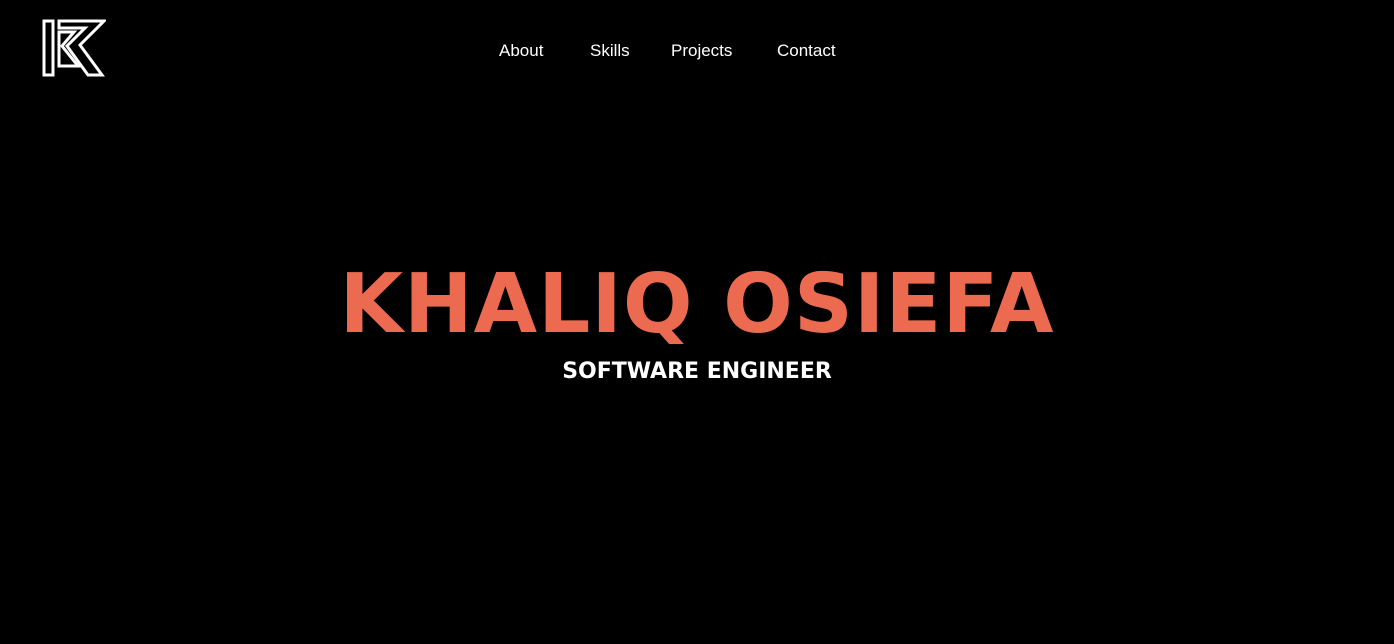  What do you see at coordinates (610, 51) in the screenshot?
I see `nav-link-skills: Skills` at bounding box center [610, 51].